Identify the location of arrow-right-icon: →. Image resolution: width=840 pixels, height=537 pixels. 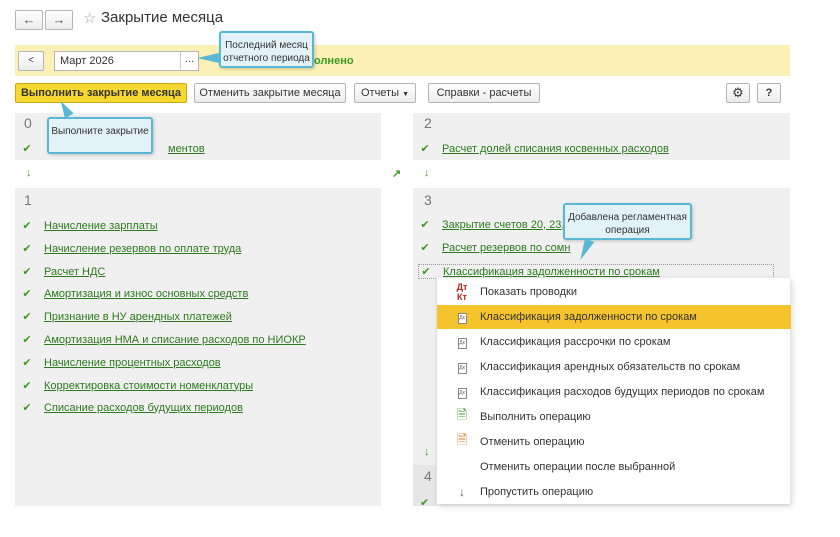
(59, 19).